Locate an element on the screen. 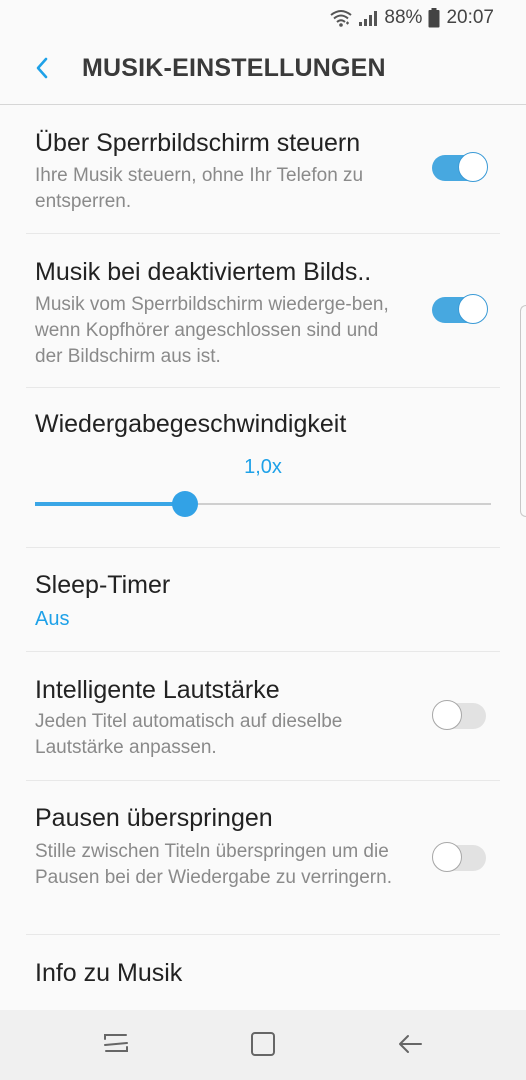 Image resolution: width=526 pixels, height=1080 pixels. navigation-bar is located at coordinates (263, 1045).